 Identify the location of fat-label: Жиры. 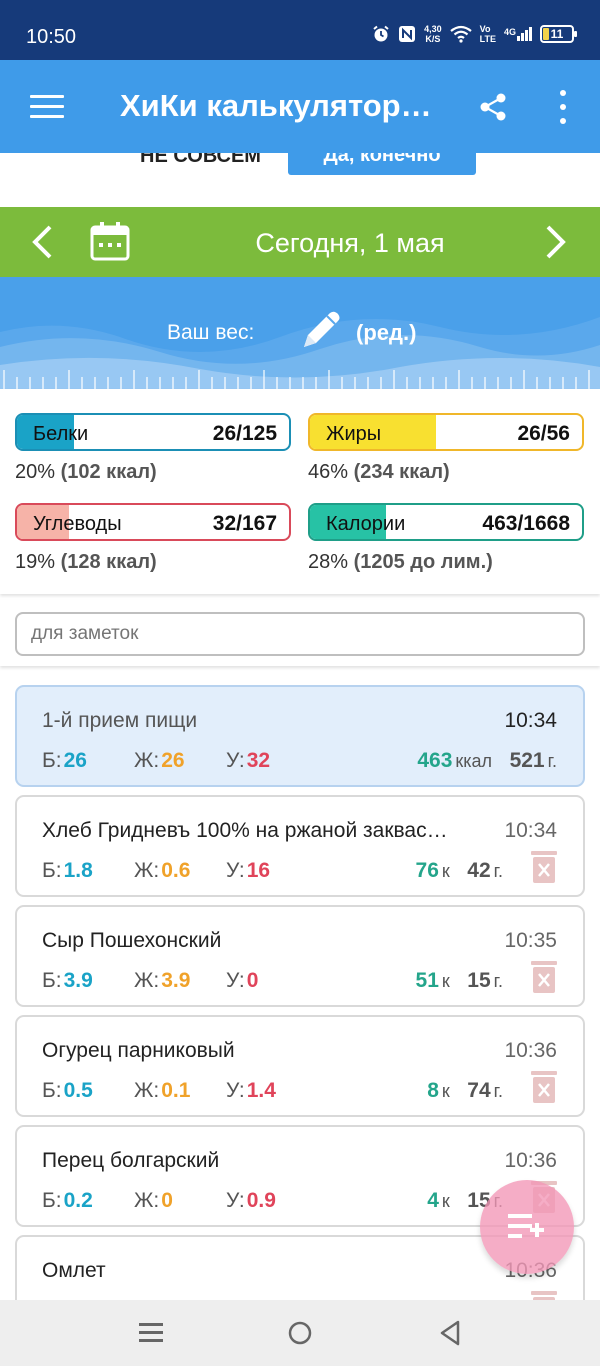
(354, 434).